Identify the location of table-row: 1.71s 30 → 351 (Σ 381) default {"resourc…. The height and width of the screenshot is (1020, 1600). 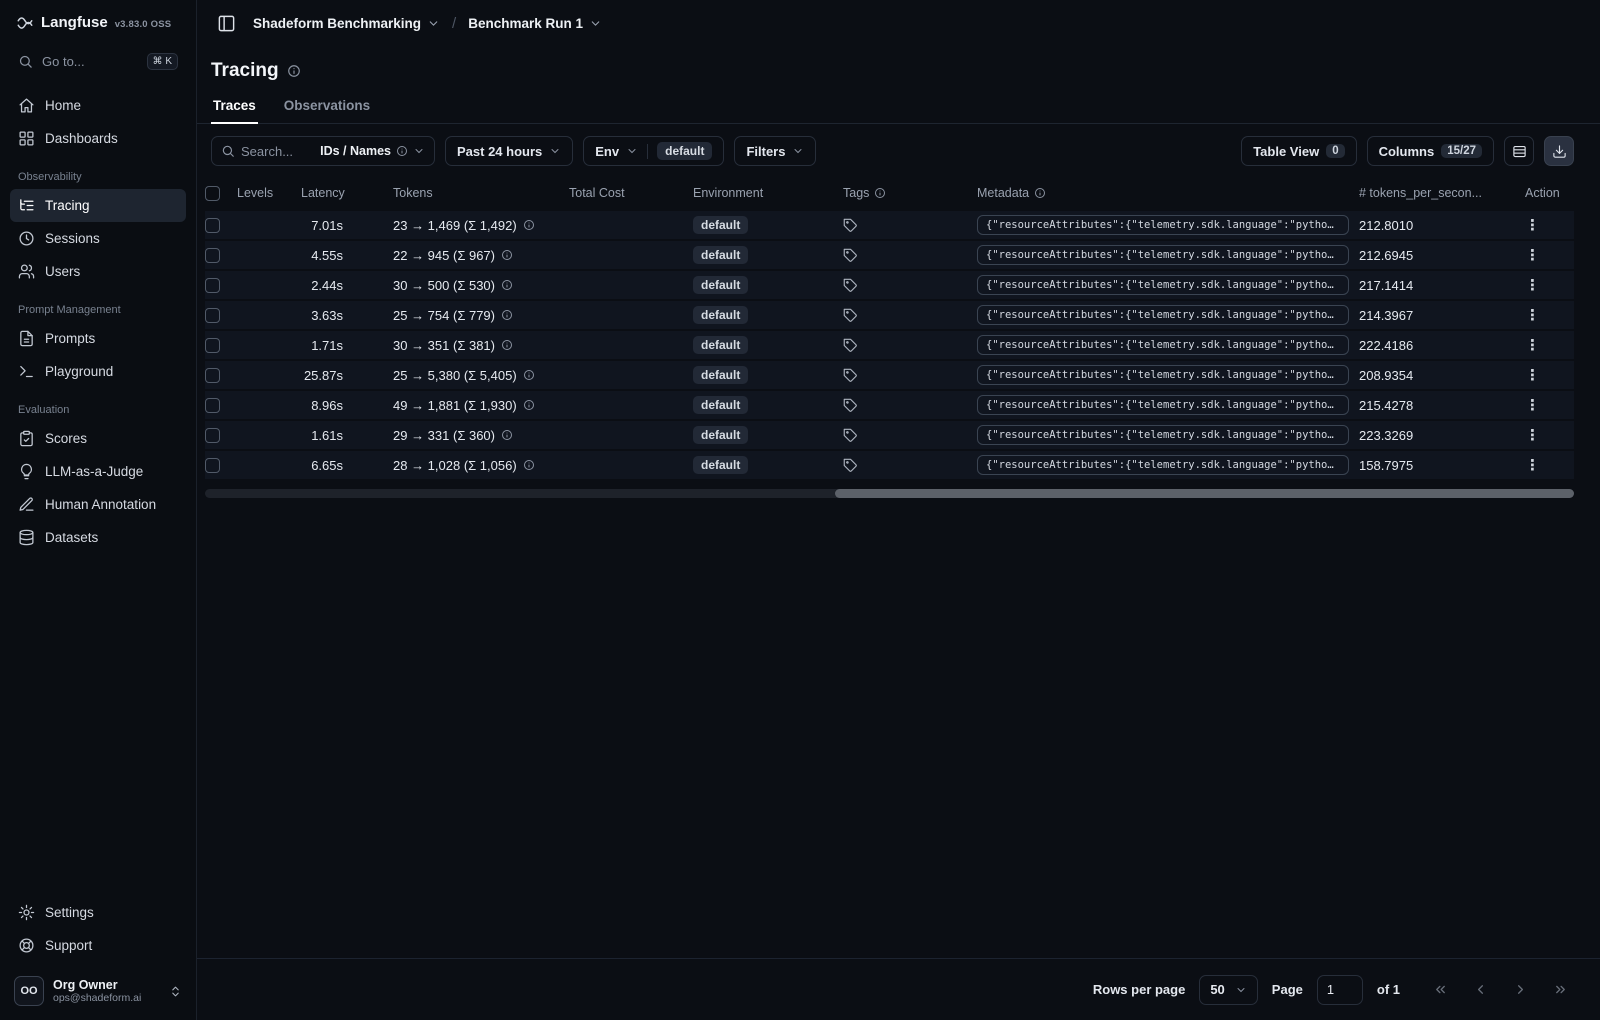
(889, 346).